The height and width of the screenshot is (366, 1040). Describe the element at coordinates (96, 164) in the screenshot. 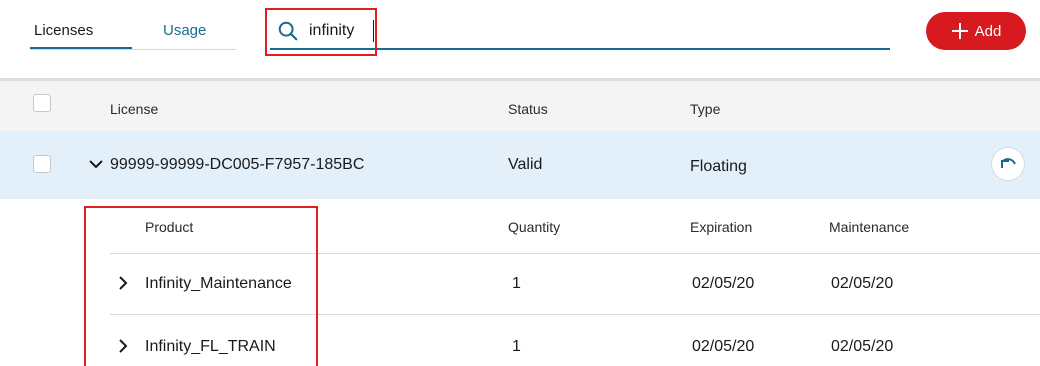

I see `chevron-down-icon` at that location.